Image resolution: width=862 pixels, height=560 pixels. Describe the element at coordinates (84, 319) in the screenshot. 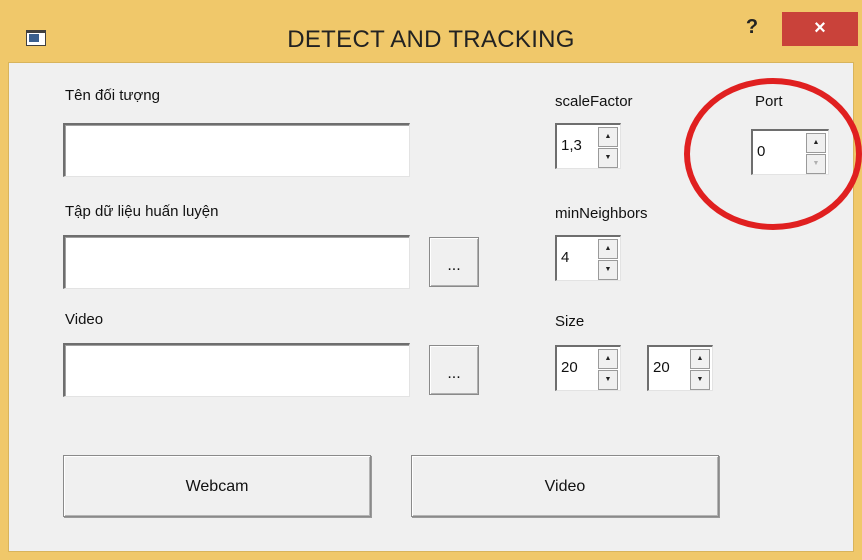

I see `video-path-label: Video` at that location.